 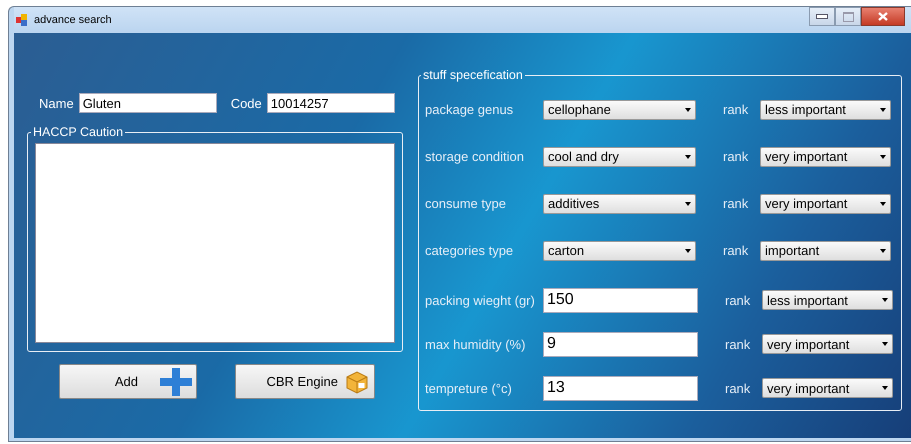 I want to click on code-label: Code, so click(x=246, y=103).